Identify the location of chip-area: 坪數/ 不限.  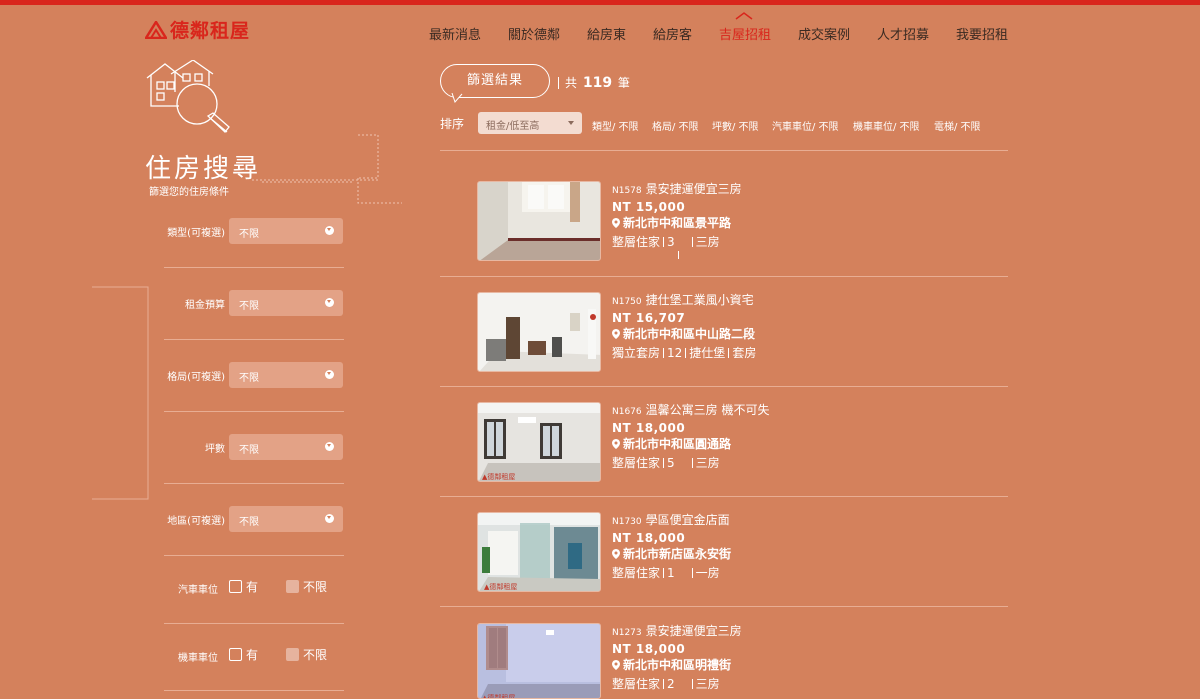
(735, 125).